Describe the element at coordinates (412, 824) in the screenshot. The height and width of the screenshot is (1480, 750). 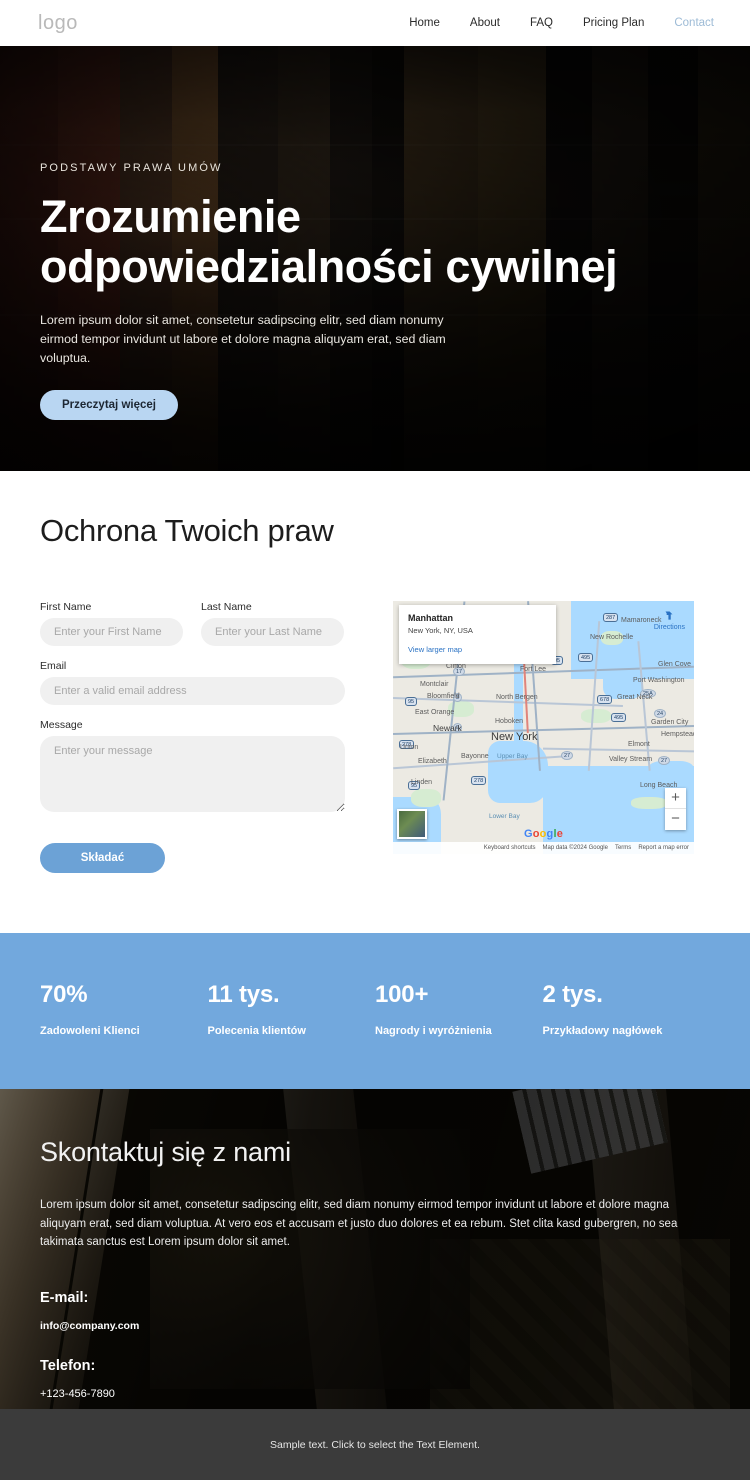
I see `map-street-view-thumbnail` at that location.